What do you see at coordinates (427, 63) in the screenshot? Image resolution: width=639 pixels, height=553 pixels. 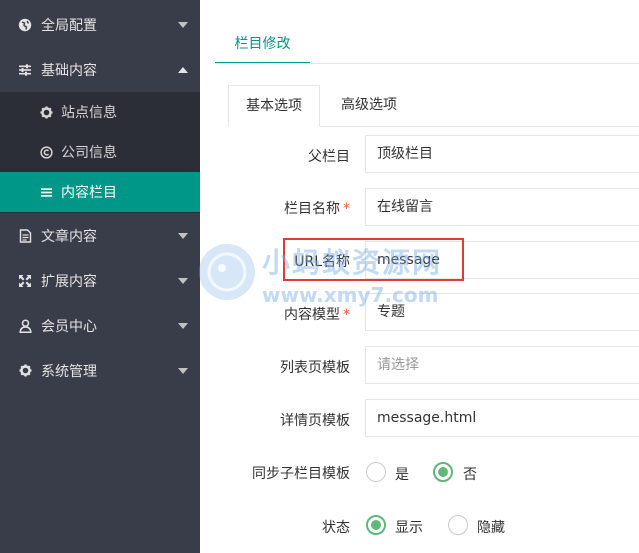 I see `divider` at bounding box center [427, 63].